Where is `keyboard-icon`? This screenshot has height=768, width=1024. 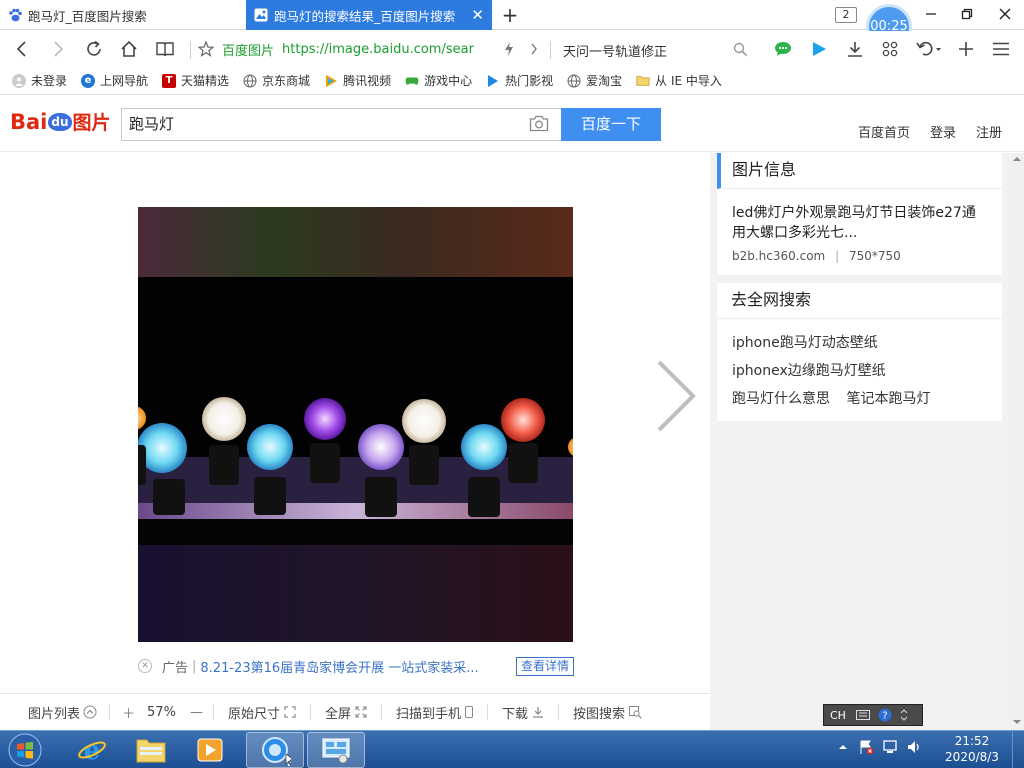 keyboard-icon is located at coordinates (862, 715).